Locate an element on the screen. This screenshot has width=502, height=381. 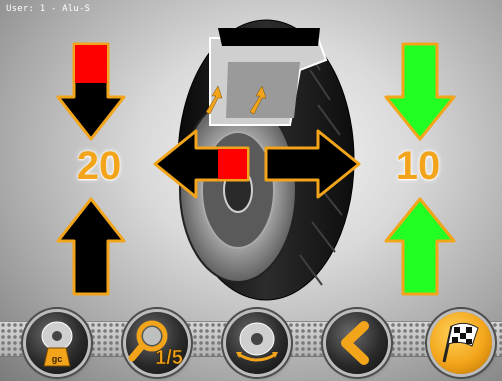
svg-text: 1/5 is located at coordinates (169, 358).